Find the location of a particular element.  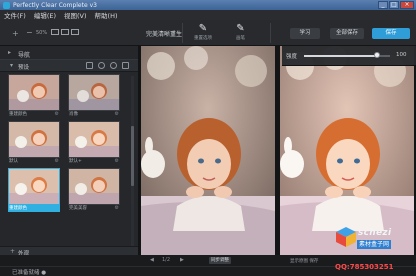

minimize-button: _ is located at coordinates (383, 5).